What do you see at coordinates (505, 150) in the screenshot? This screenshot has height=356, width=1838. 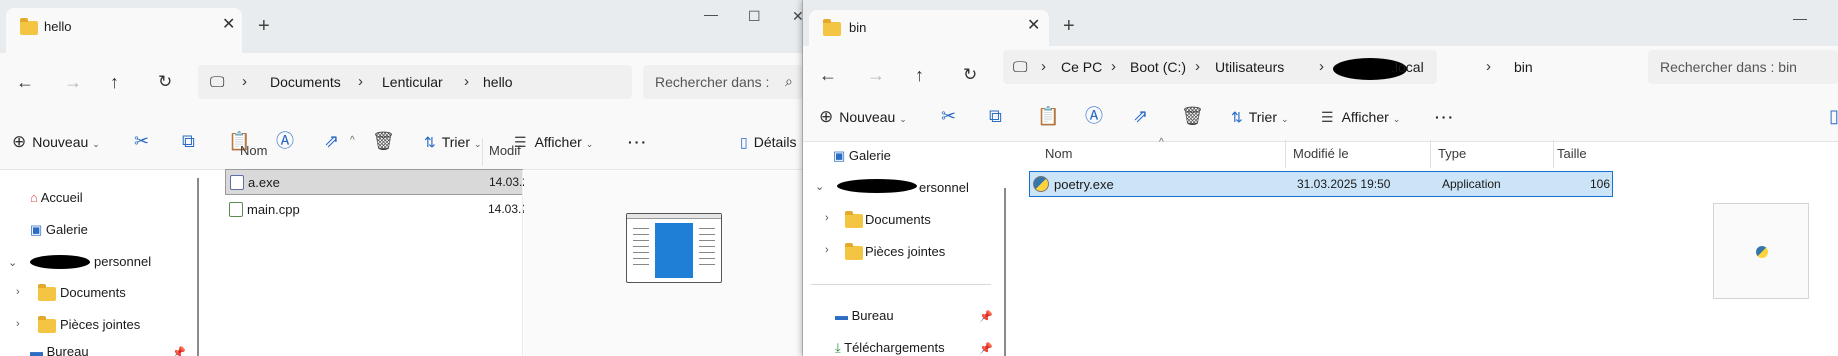 I see `column-header-modified: Modif` at bounding box center [505, 150].